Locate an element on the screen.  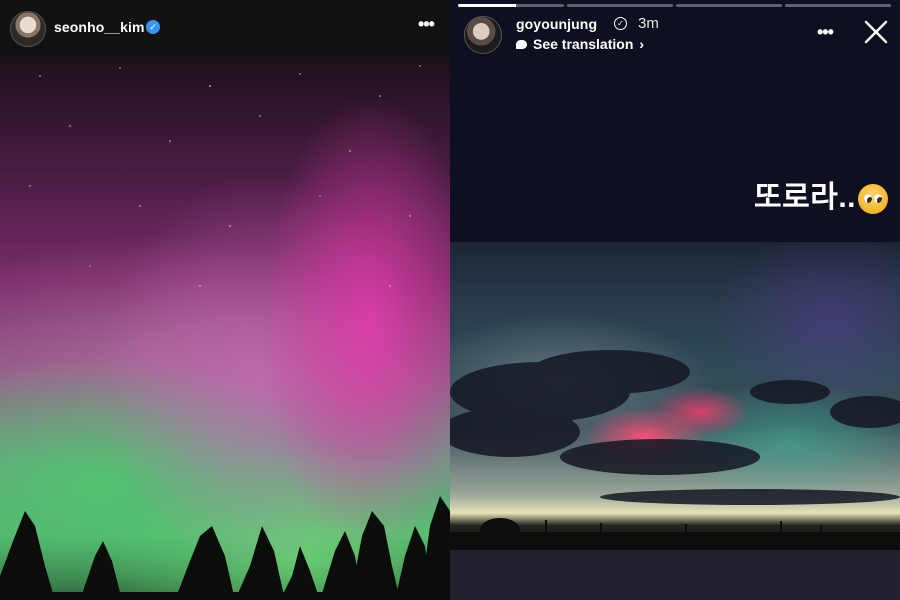
left-story-header: seonho__kim ✓ ••• is located at coordinates (225, 28).